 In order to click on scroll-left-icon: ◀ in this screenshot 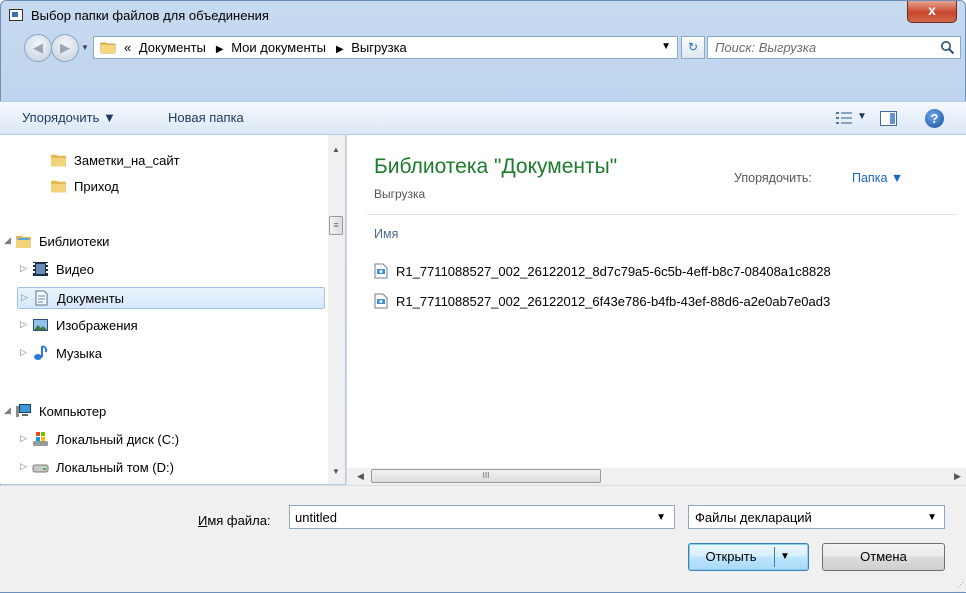, I will do `click(360, 476)`.